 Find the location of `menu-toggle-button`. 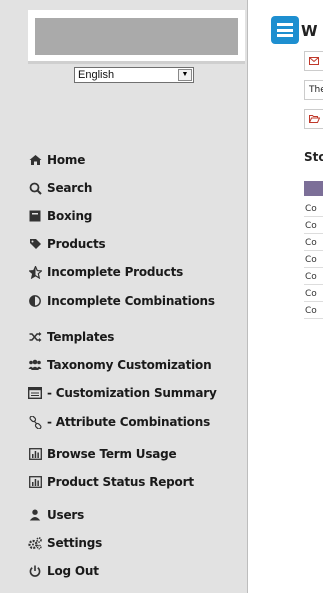

menu-toggle-button is located at coordinates (285, 30).